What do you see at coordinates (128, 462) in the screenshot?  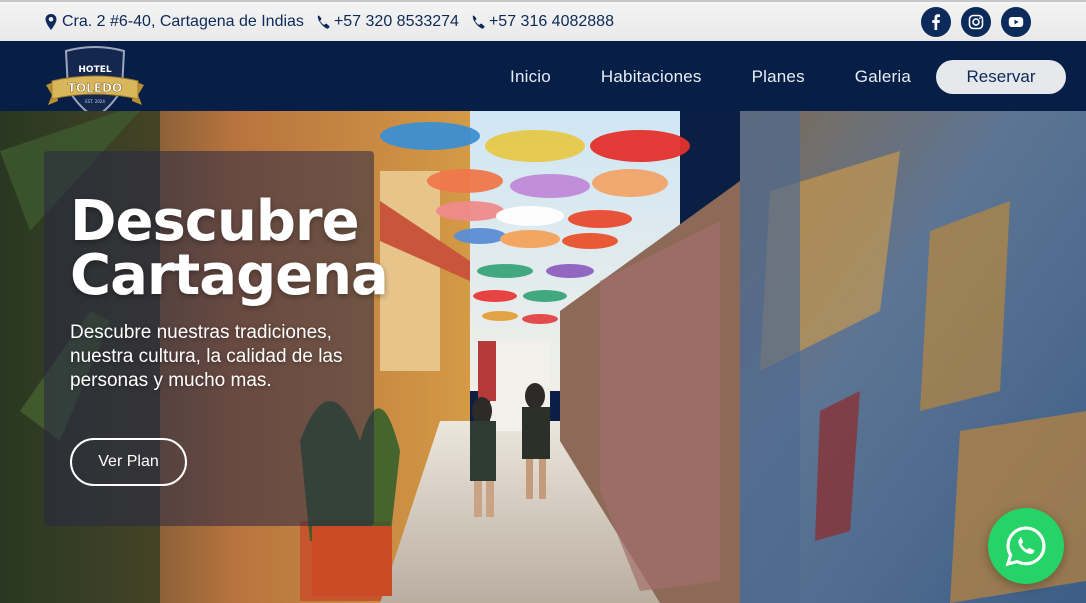 I see `ver-plan-button: Ver Plan` at bounding box center [128, 462].